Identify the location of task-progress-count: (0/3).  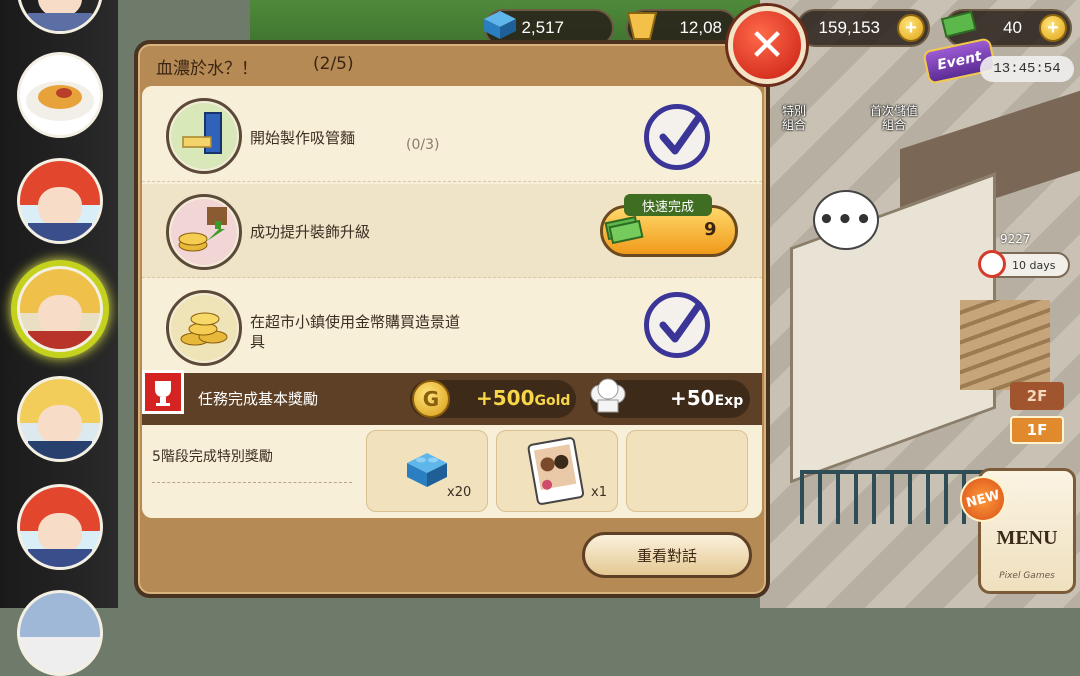
(423, 145).